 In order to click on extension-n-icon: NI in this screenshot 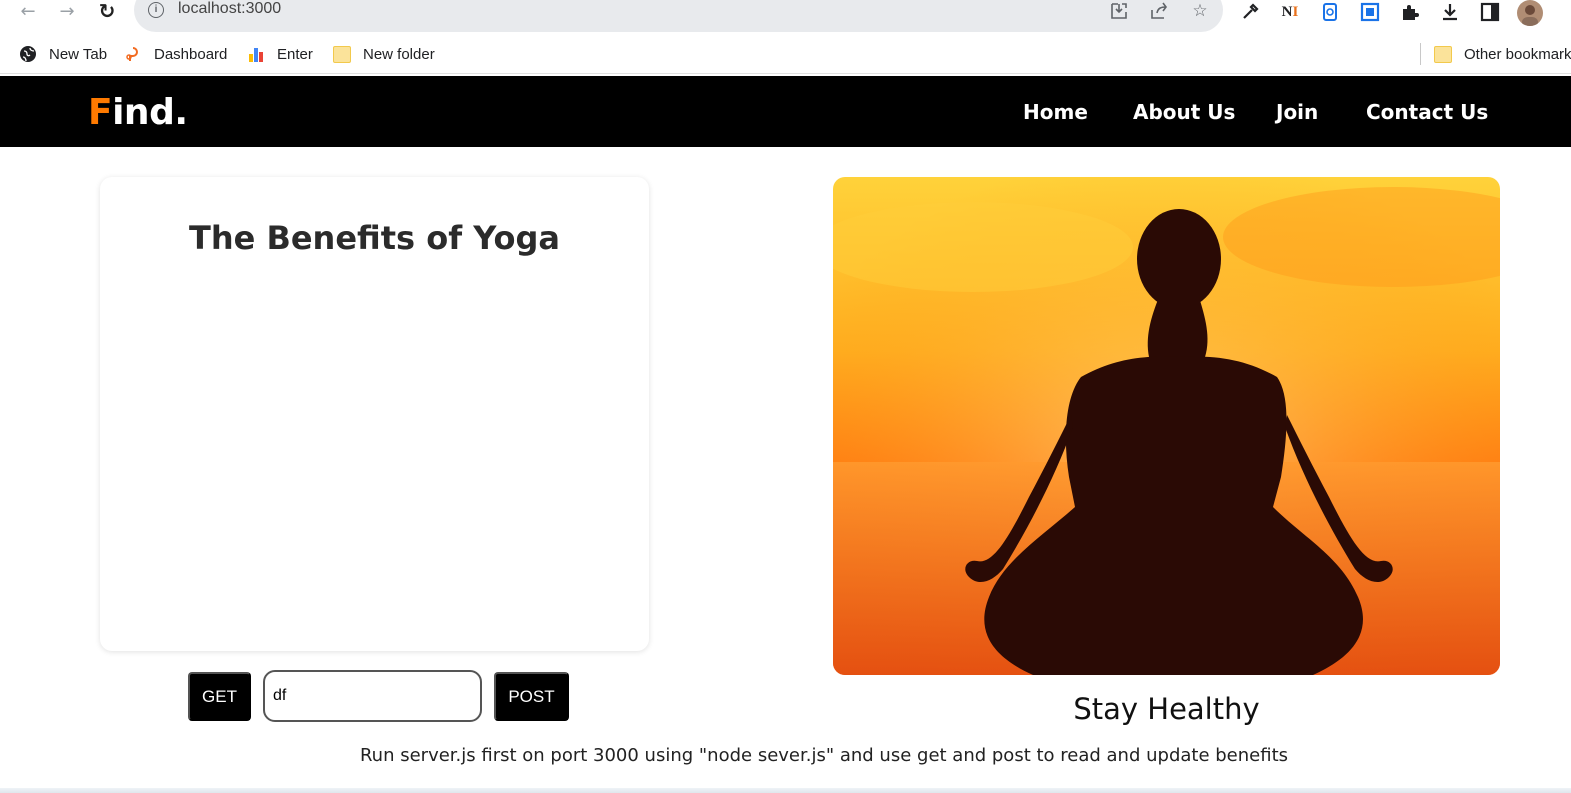, I will do `click(1290, 12)`.